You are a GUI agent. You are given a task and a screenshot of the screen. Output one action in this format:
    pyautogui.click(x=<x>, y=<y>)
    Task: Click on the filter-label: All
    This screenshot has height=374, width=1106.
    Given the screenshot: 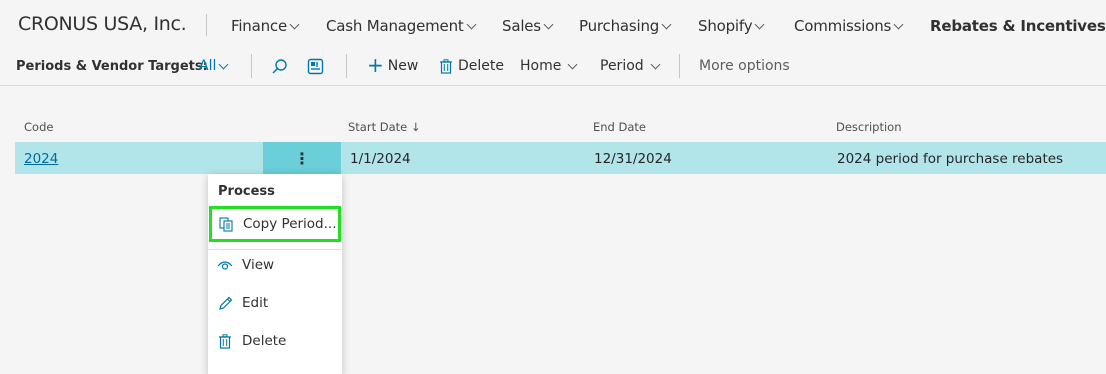 What is the action you would take?
    pyautogui.click(x=208, y=66)
    